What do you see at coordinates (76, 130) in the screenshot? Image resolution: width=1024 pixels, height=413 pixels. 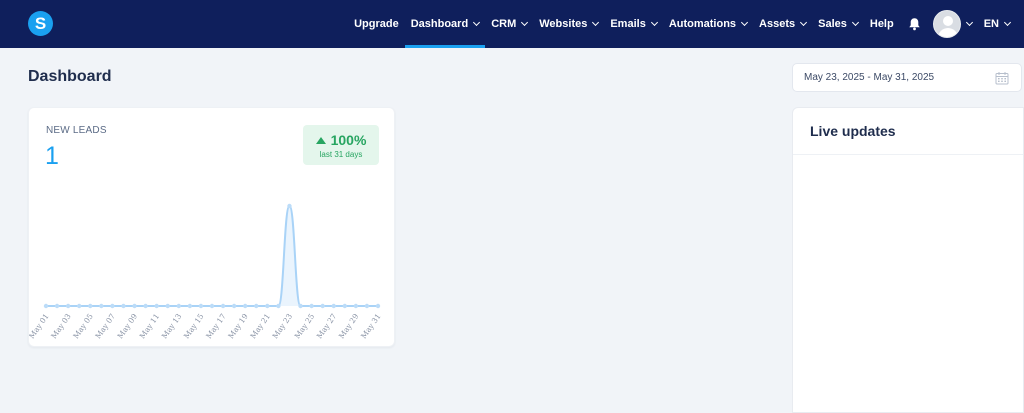 I see `new-leads-label: NEW LEADS` at bounding box center [76, 130].